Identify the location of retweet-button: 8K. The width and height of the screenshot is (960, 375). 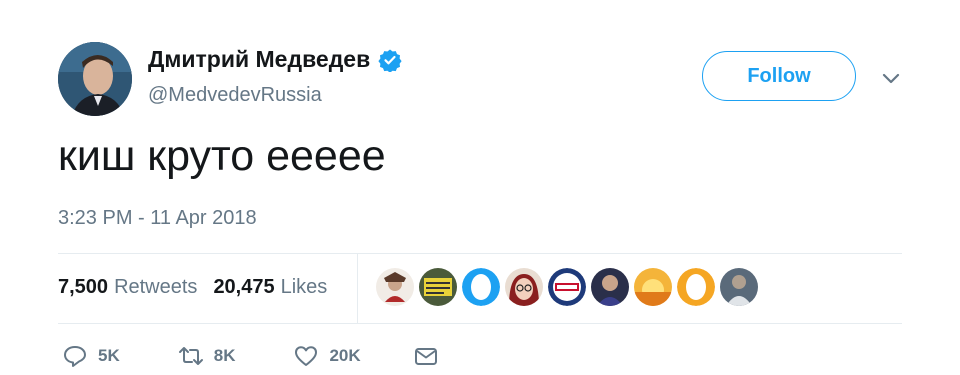
(207, 356).